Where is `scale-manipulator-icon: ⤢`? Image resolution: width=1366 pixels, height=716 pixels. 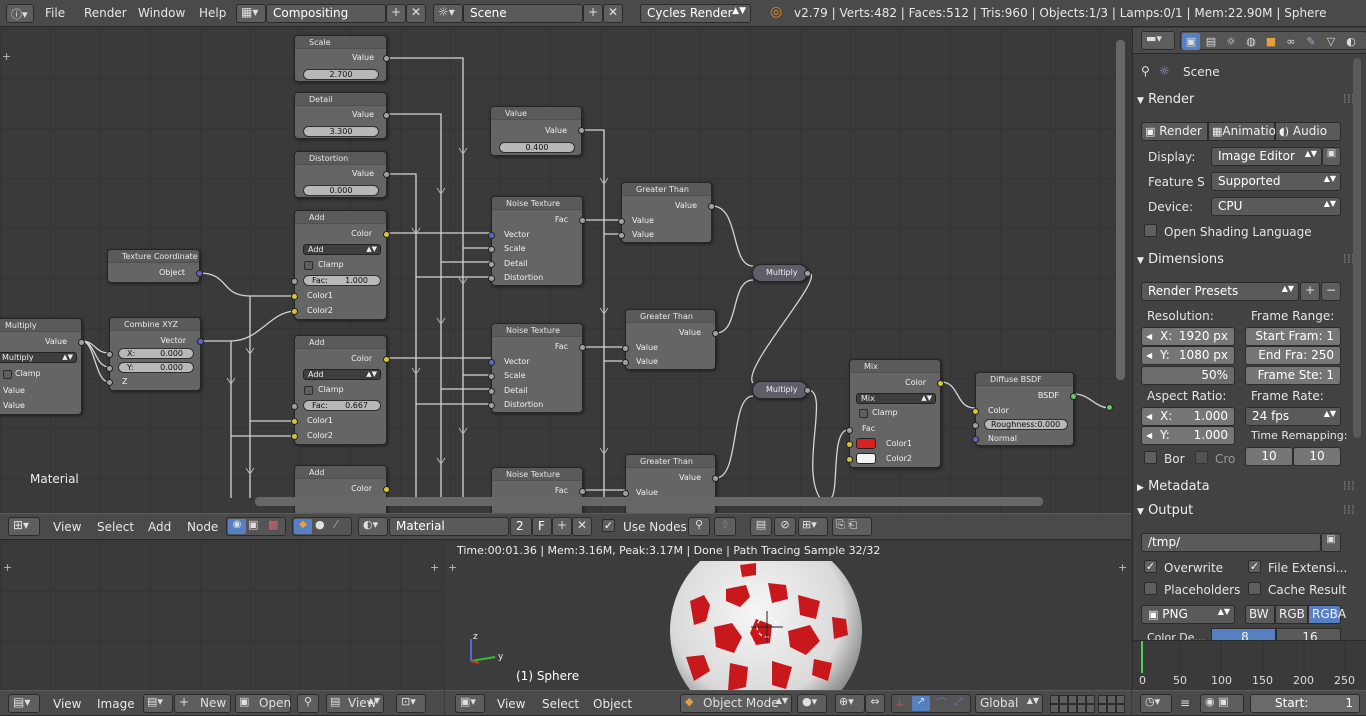
scale-manipulator-icon: ⤢ is located at coordinates (958, 702).